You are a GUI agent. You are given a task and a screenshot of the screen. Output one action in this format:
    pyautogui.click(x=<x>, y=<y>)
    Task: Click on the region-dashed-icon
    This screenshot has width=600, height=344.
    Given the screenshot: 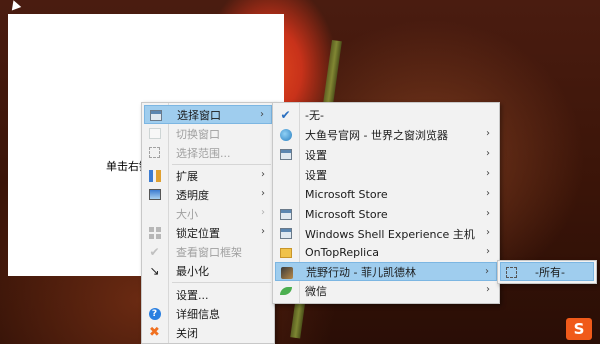 What is the action you would take?
    pyautogui.click(x=511, y=272)
    